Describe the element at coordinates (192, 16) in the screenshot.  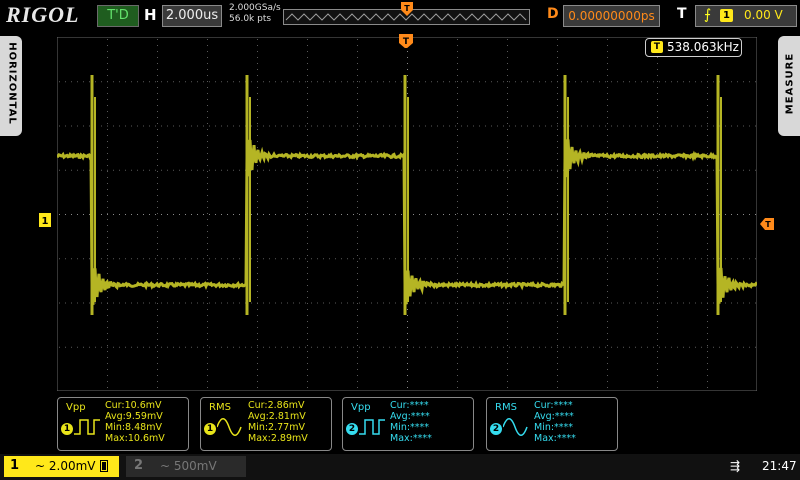
I see `timebase-value: 2.000us` at that location.